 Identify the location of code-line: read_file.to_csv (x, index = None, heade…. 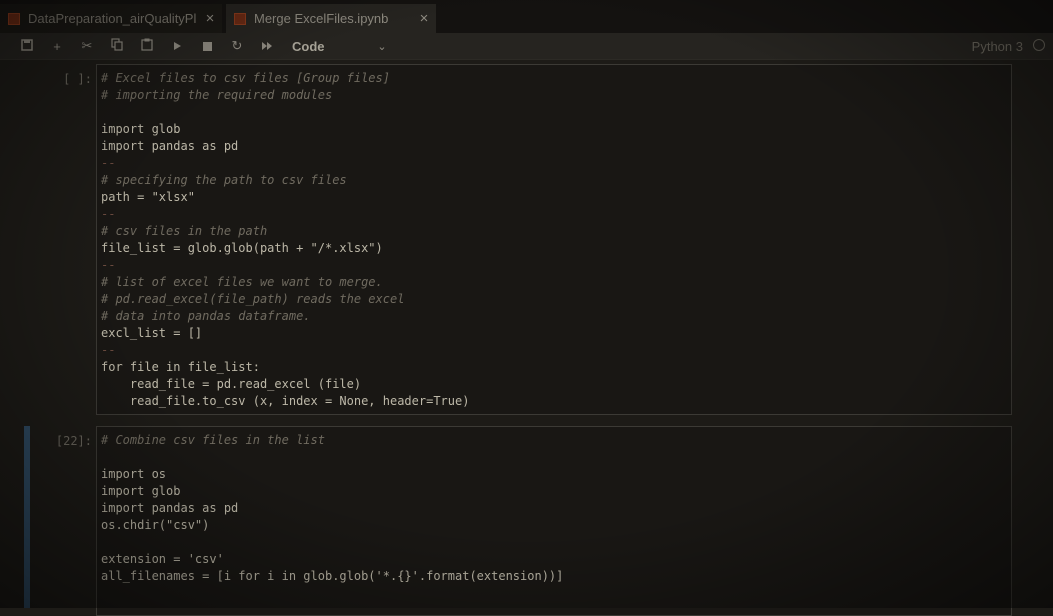
(285, 401).